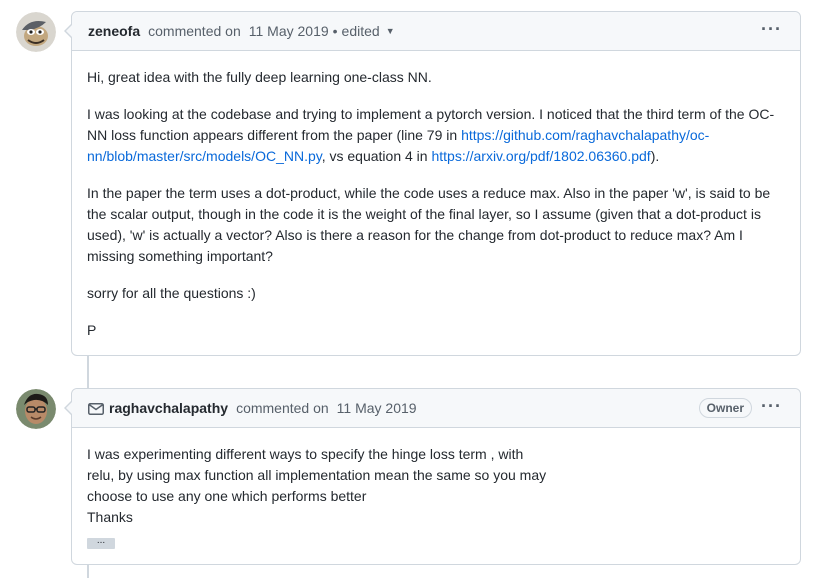 This screenshot has height=578, width=814. I want to click on comment-paragraph: sorry for all the questions :), so click(171, 293).